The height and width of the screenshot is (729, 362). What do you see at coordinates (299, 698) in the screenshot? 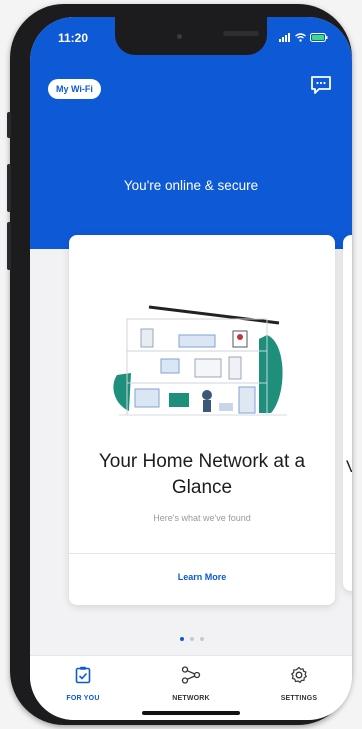
I see `tab-label: SETTINGS` at bounding box center [299, 698].